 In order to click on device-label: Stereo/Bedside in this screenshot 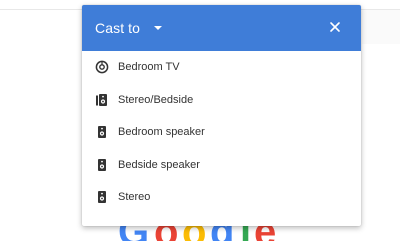, I will do `click(156, 99)`.